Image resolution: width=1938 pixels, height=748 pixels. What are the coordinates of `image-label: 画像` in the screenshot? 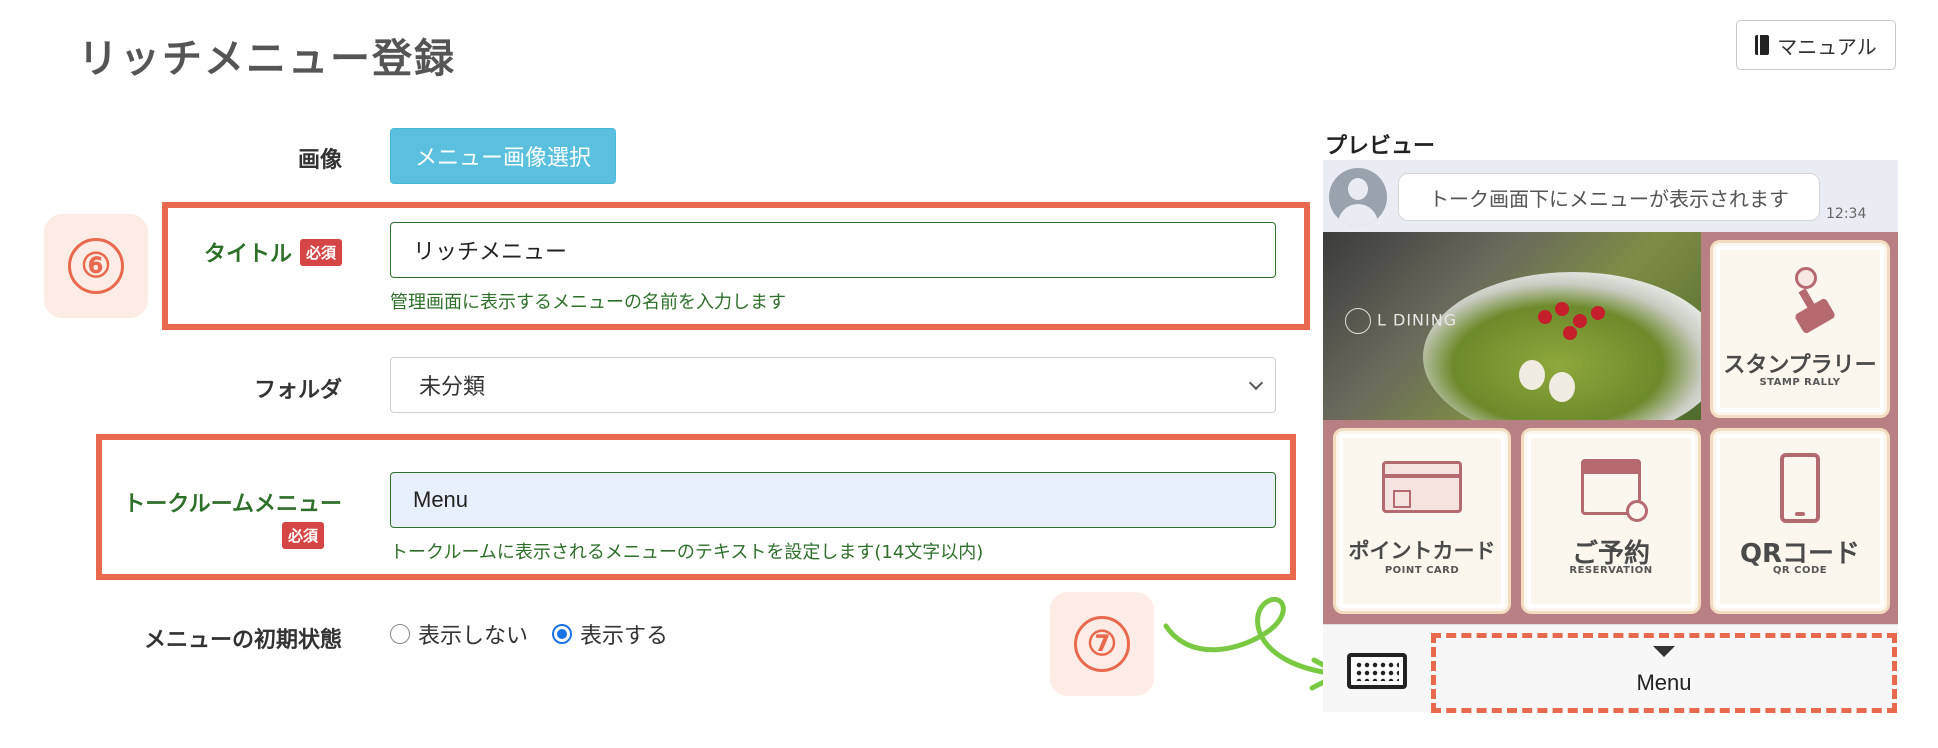 It's located at (319, 160).